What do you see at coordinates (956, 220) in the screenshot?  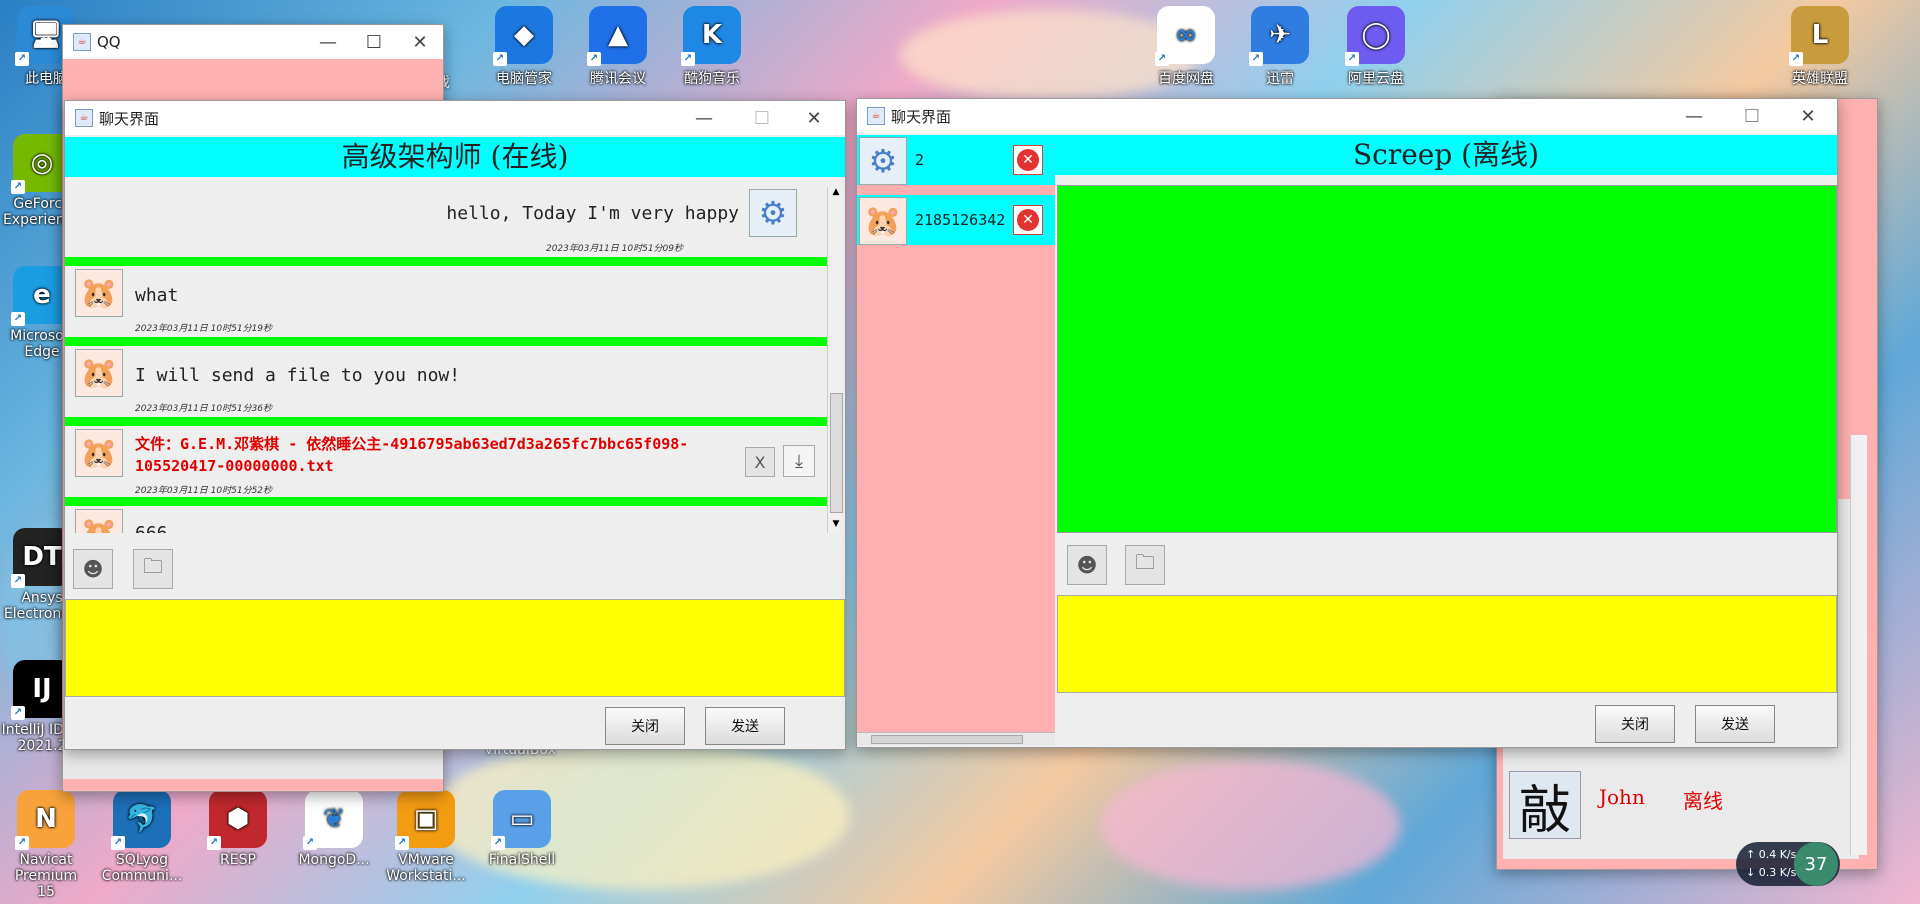 I see `contact-item: 🐹 2185126342 ✕` at bounding box center [956, 220].